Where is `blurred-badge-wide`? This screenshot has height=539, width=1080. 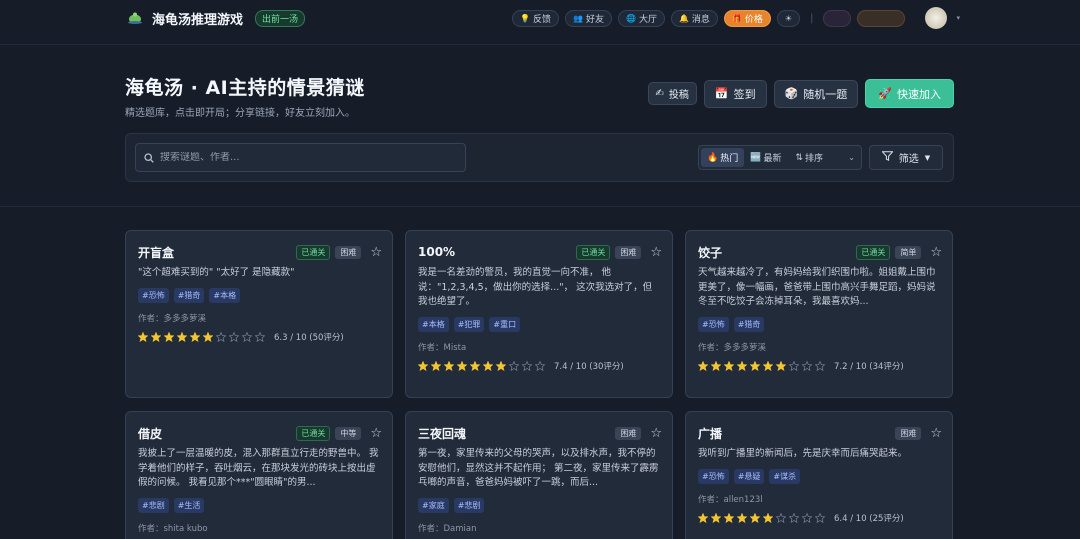 blurred-badge-wide is located at coordinates (881, 18).